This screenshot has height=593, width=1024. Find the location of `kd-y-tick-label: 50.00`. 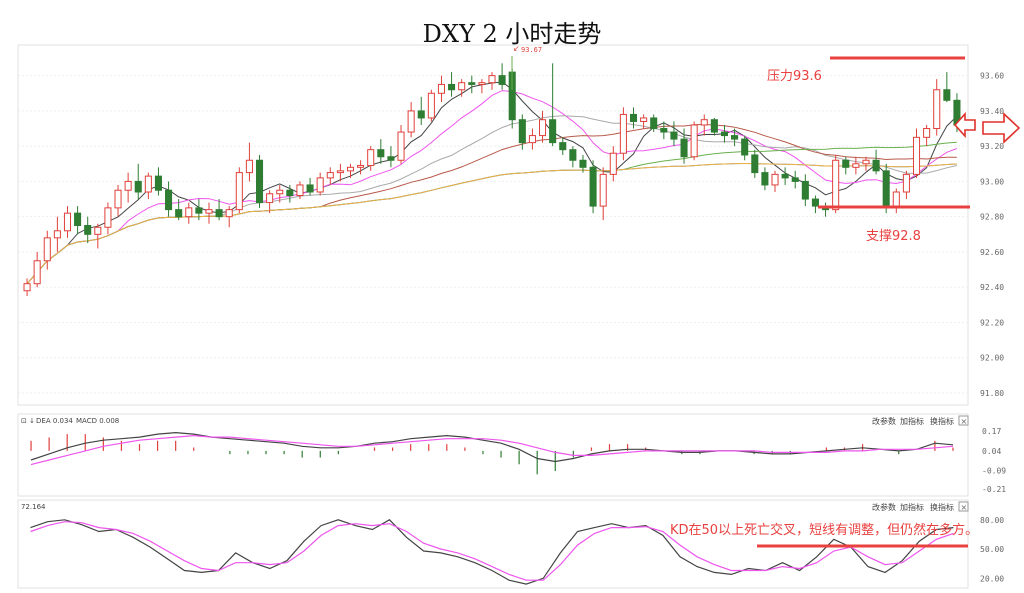

kd-y-tick-label: 50.00 is located at coordinates (992, 549).